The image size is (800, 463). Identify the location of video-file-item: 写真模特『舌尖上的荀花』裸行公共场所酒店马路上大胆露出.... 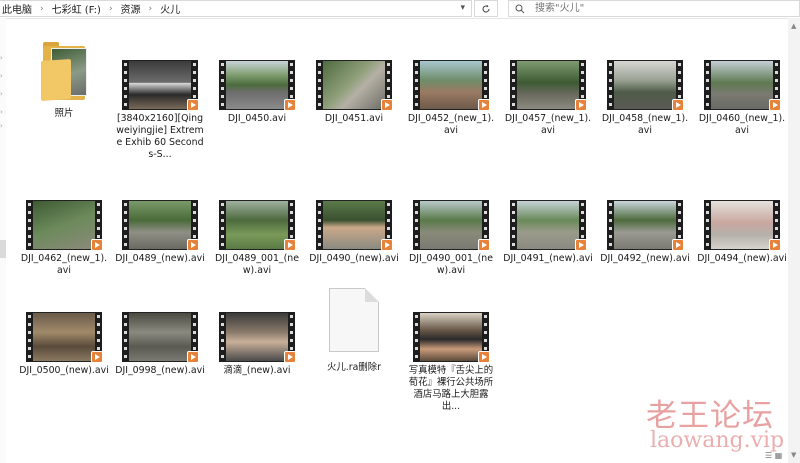
(451, 362).